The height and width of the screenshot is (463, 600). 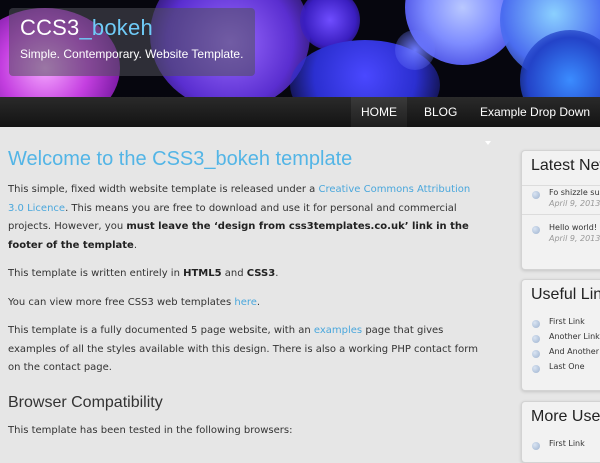 I want to click on nav-example-dropdown: Example Drop Down, so click(x=540, y=121).